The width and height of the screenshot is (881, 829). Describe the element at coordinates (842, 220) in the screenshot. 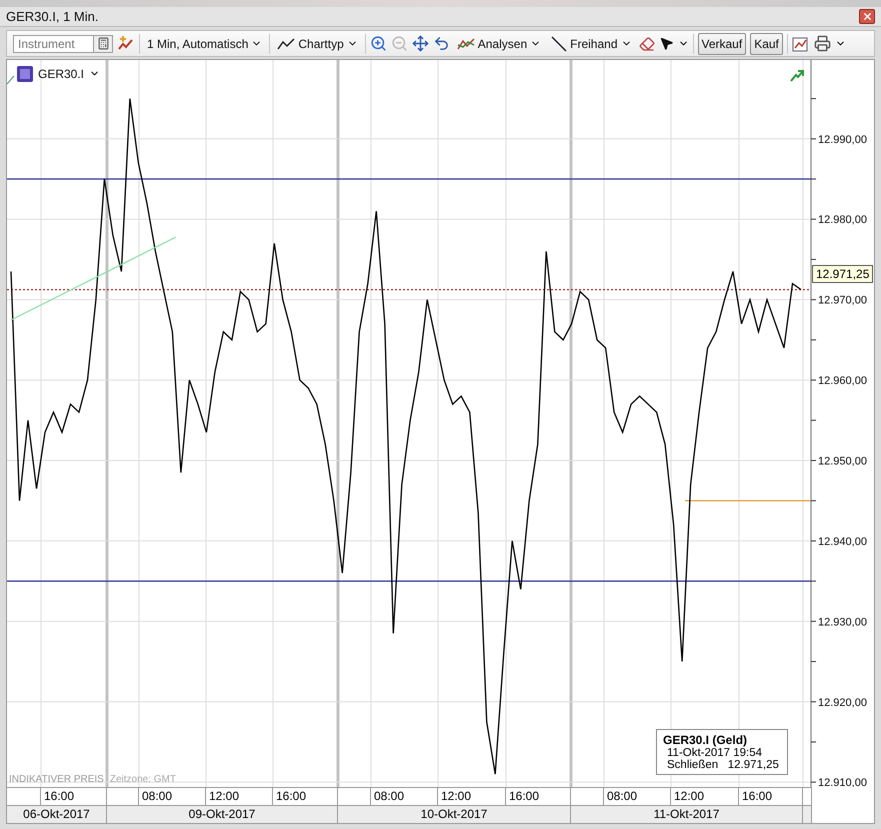

I see `axis-label: 12.980,00` at that location.